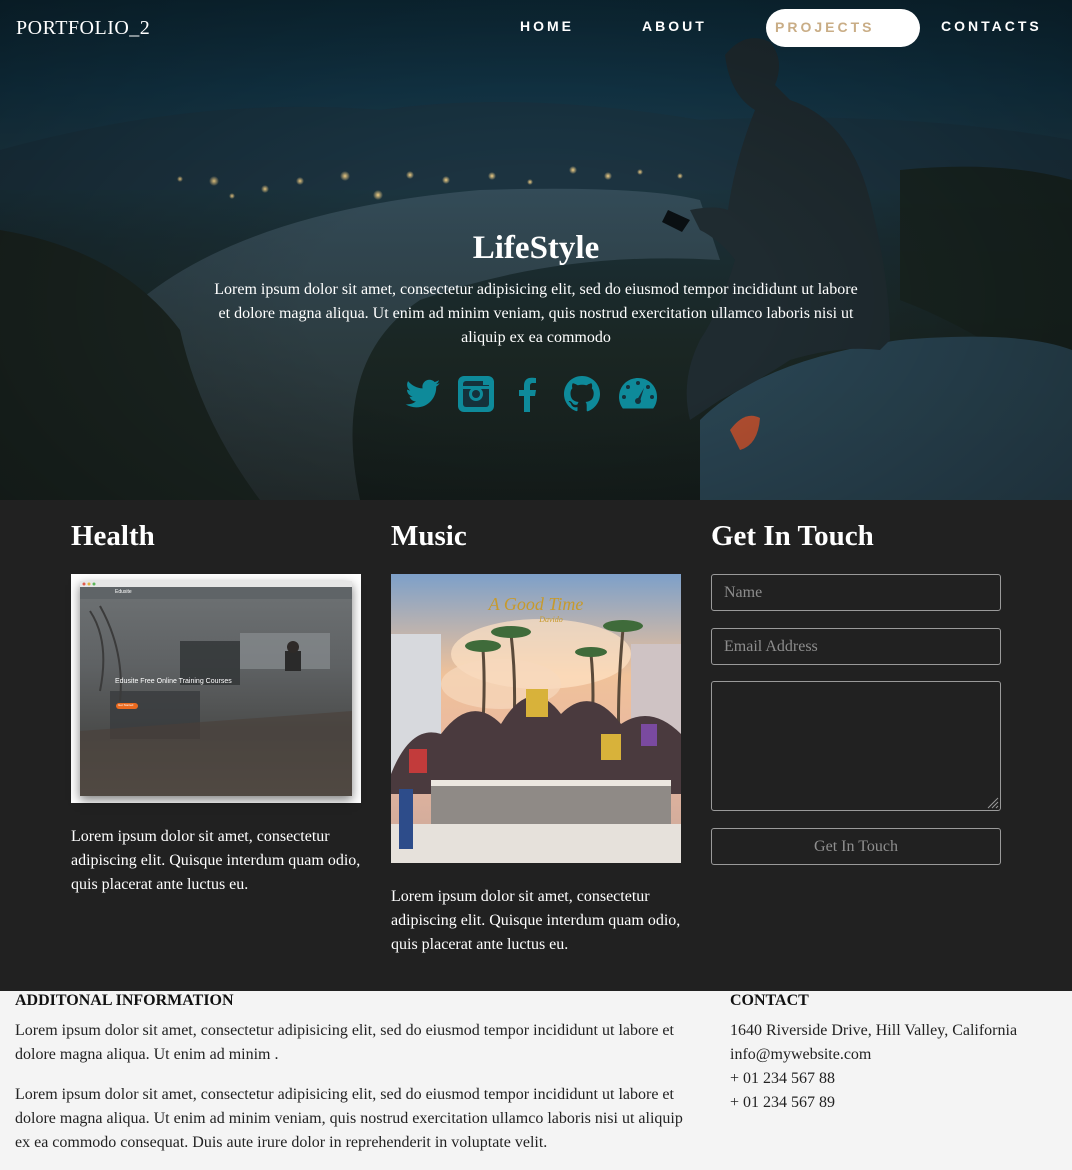 This screenshot has width=1072, height=1170. Describe the element at coordinates (547, 26) in the screenshot. I see `nav-home-link: HOME` at that location.